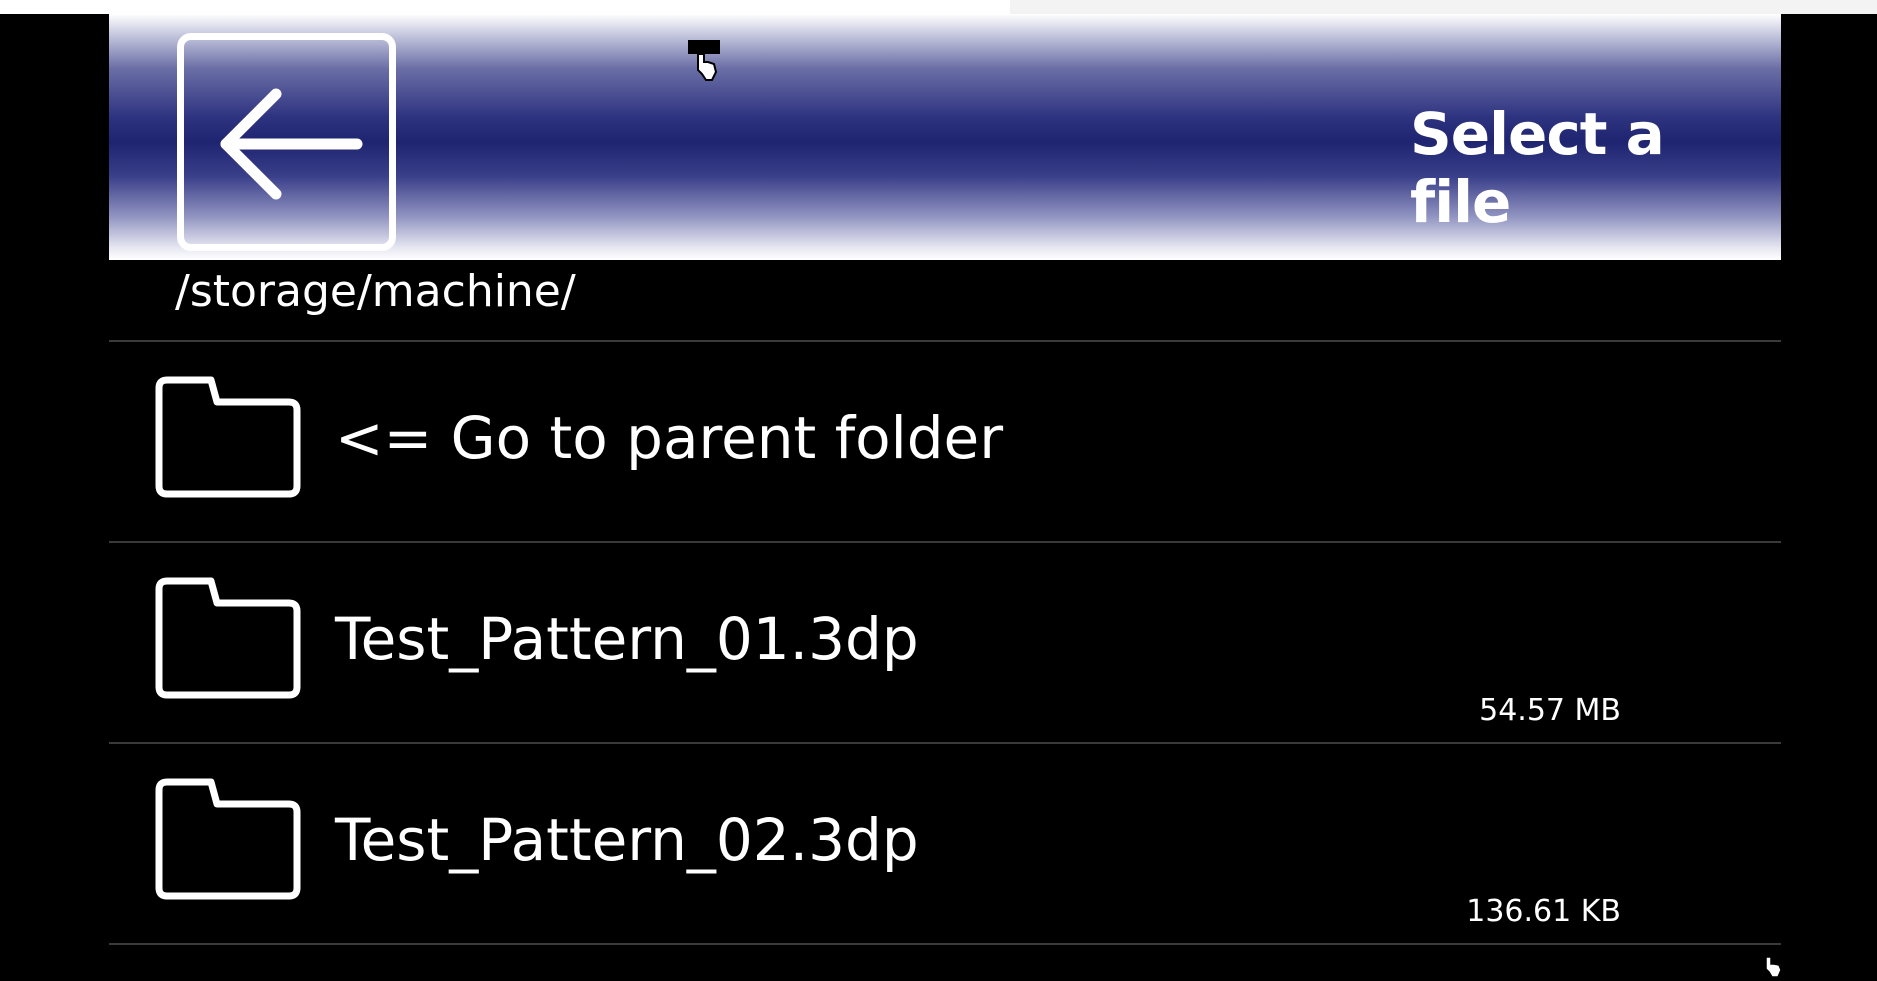 The image size is (1877, 981). I want to click on back-button, so click(286, 142).